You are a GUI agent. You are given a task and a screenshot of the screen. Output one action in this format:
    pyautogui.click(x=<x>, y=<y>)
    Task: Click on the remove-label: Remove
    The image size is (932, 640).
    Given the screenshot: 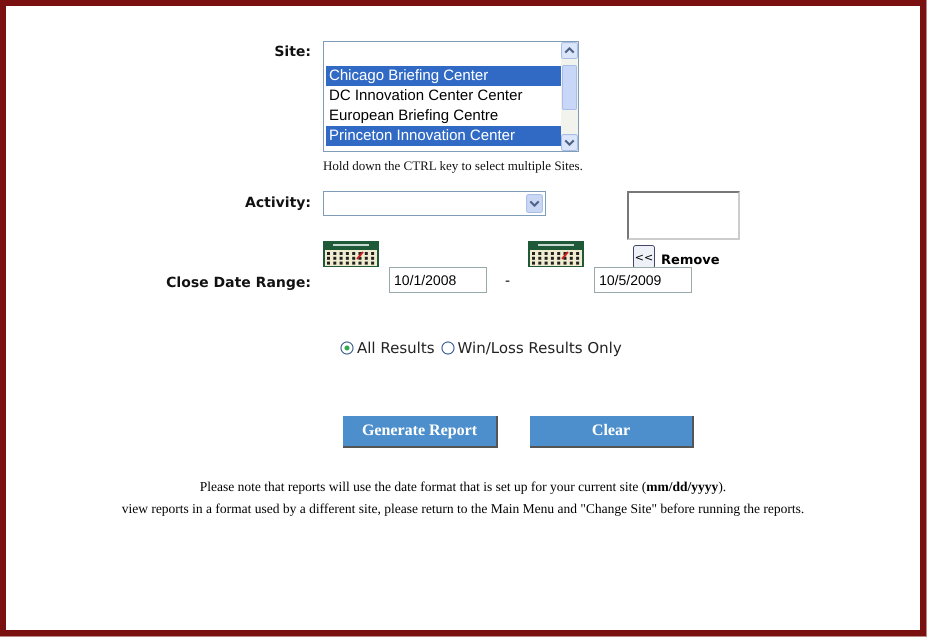 What is the action you would take?
    pyautogui.click(x=690, y=260)
    